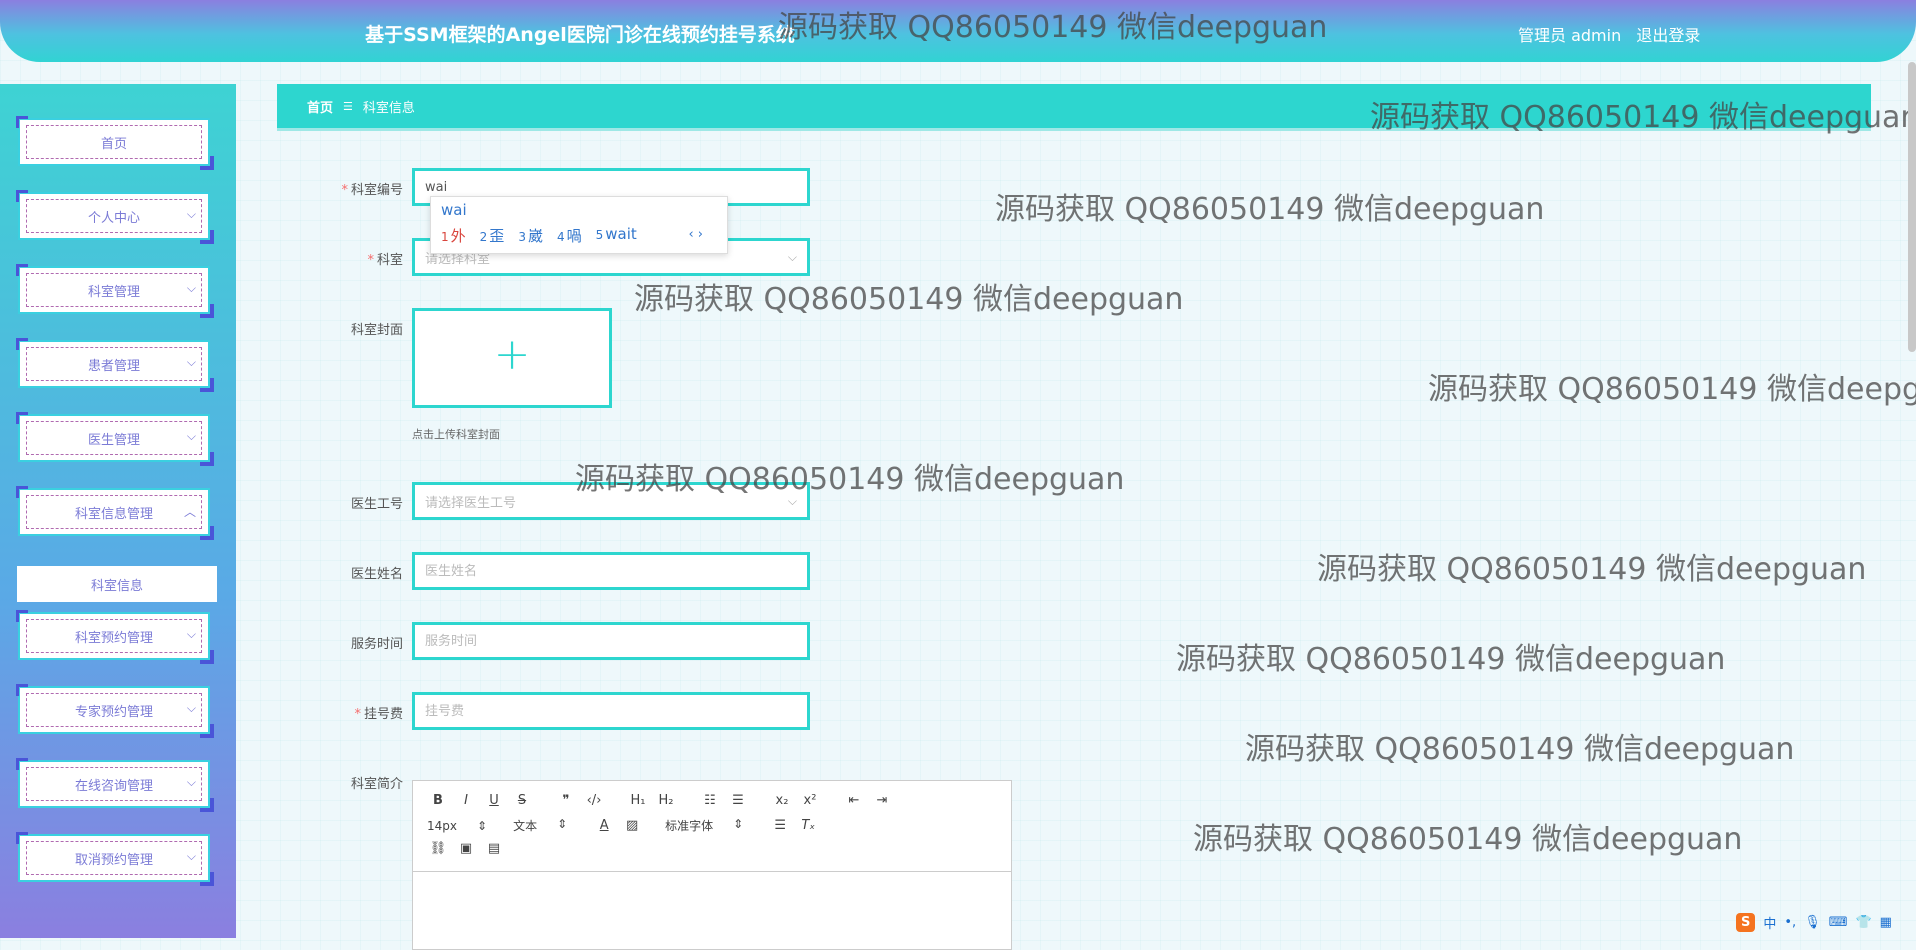  Describe the element at coordinates (540, 825) in the screenshot. I see `text-type-select: 文本 ⇕` at that location.